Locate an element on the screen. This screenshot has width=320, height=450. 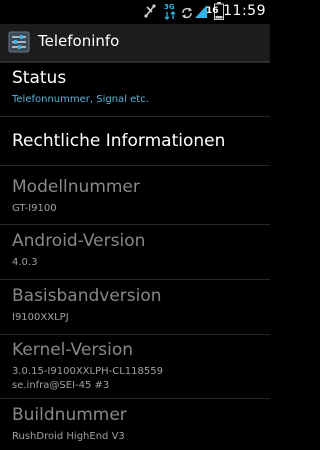
item-summary: Telefonnummer, Signal etc. is located at coordinates (80, 99).